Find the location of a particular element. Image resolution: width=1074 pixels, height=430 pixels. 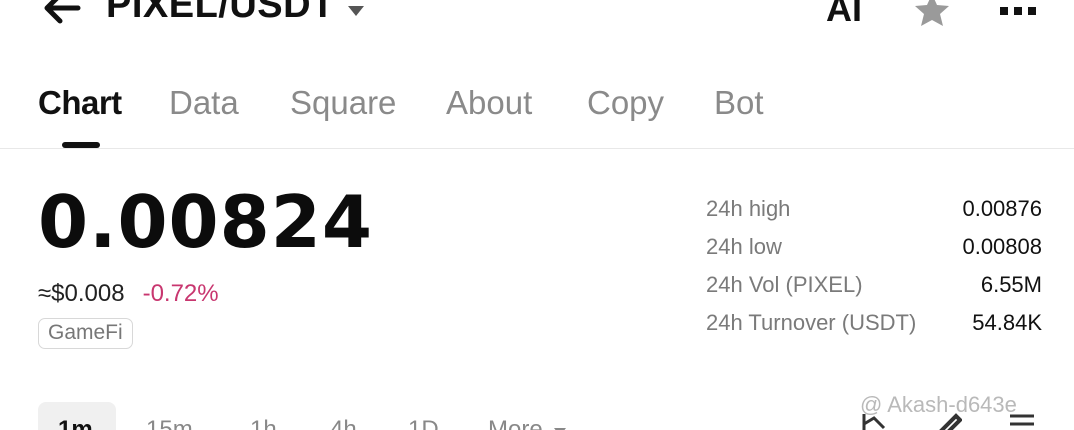

stat-row-turnover: 24h Turnover (USDT) 54.84K is located at coordinates (876, 327).